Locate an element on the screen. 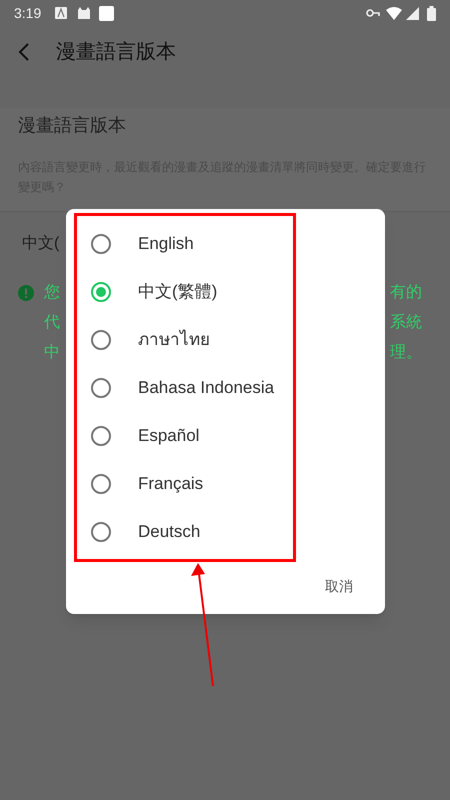 This screenshot has width=450, height=800. cat-icon is located at coordinates (84, 13).